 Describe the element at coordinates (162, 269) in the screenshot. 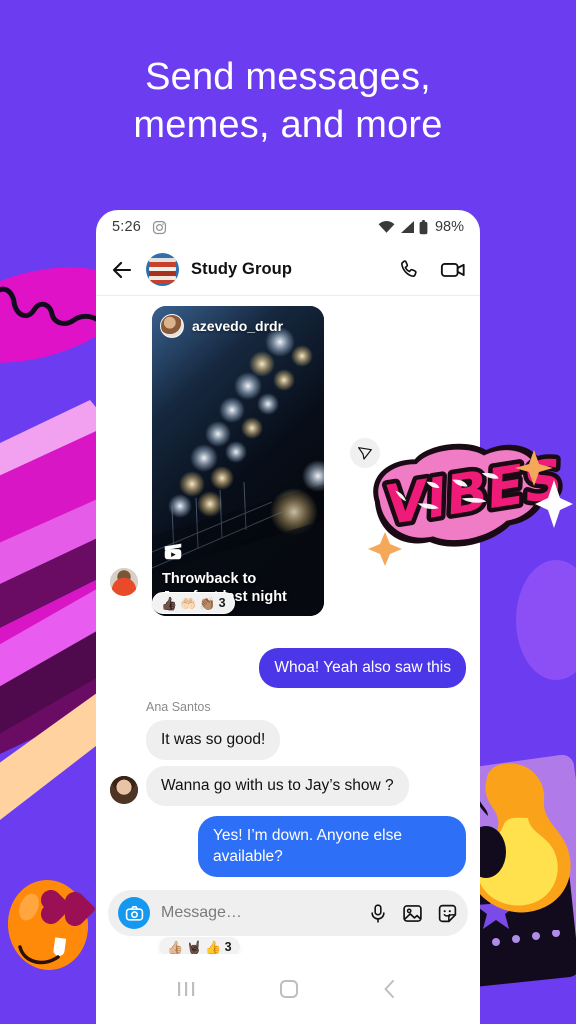

I see `group-avatar` at that location.